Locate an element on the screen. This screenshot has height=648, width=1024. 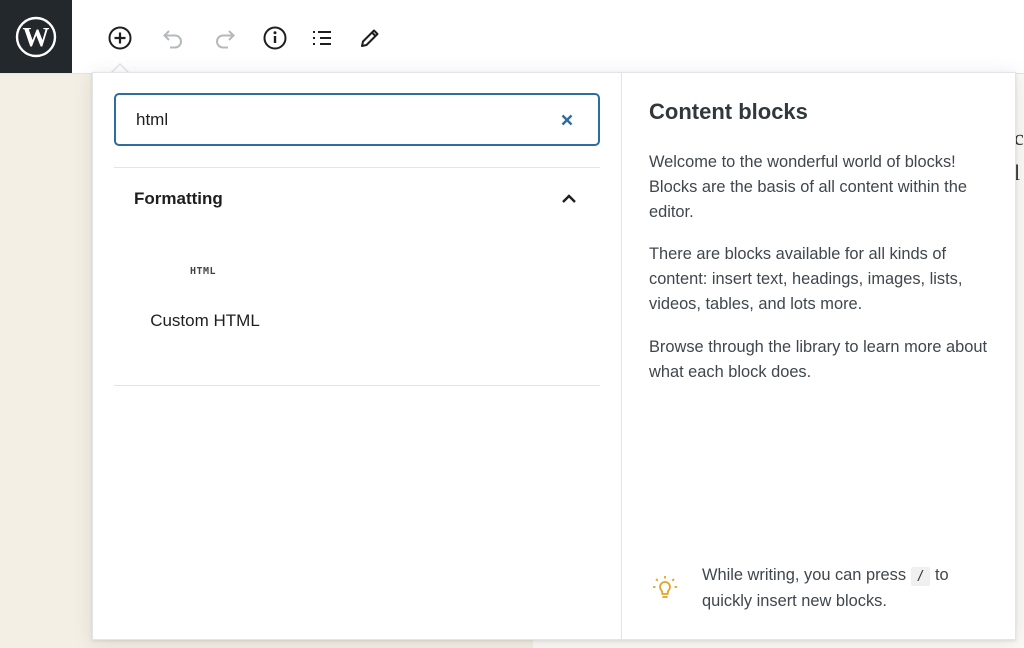
slash-key: / is located at coordinates (920, 576).